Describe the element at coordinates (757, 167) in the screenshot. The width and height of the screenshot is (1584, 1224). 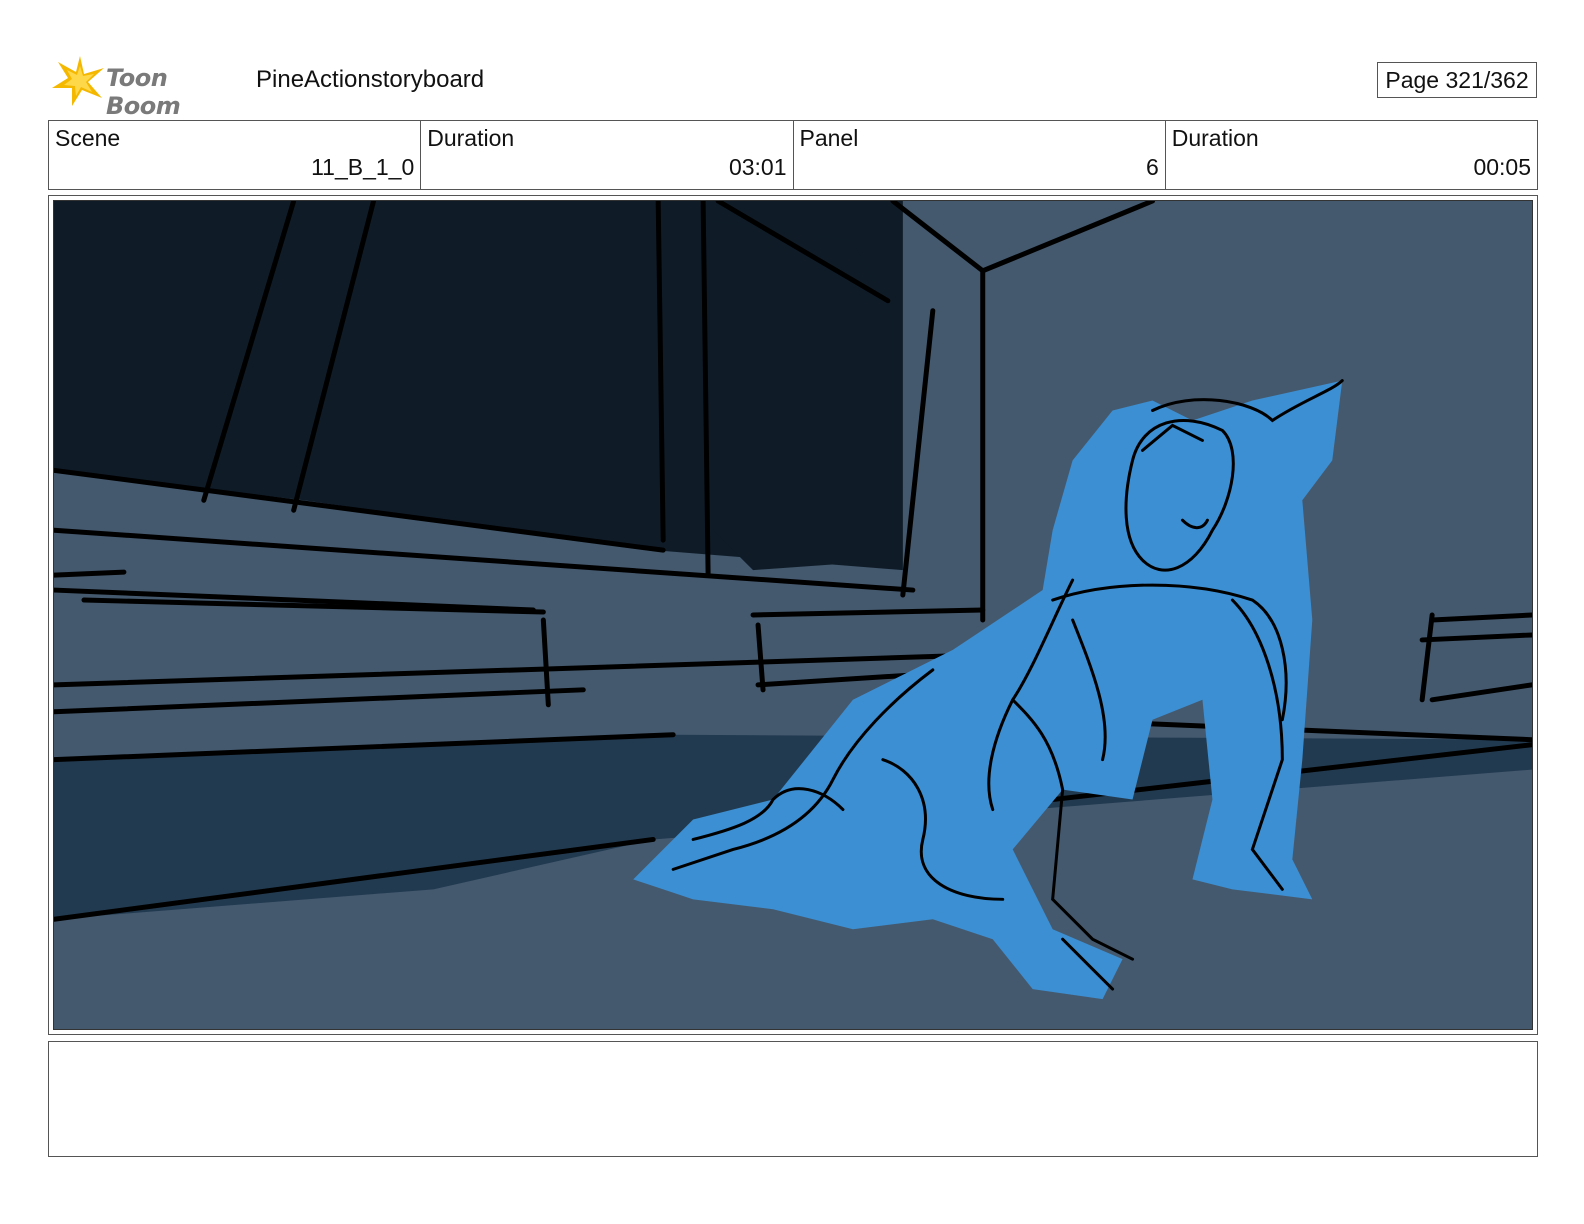
I see `scene-duration-value: 03:01` at that location.